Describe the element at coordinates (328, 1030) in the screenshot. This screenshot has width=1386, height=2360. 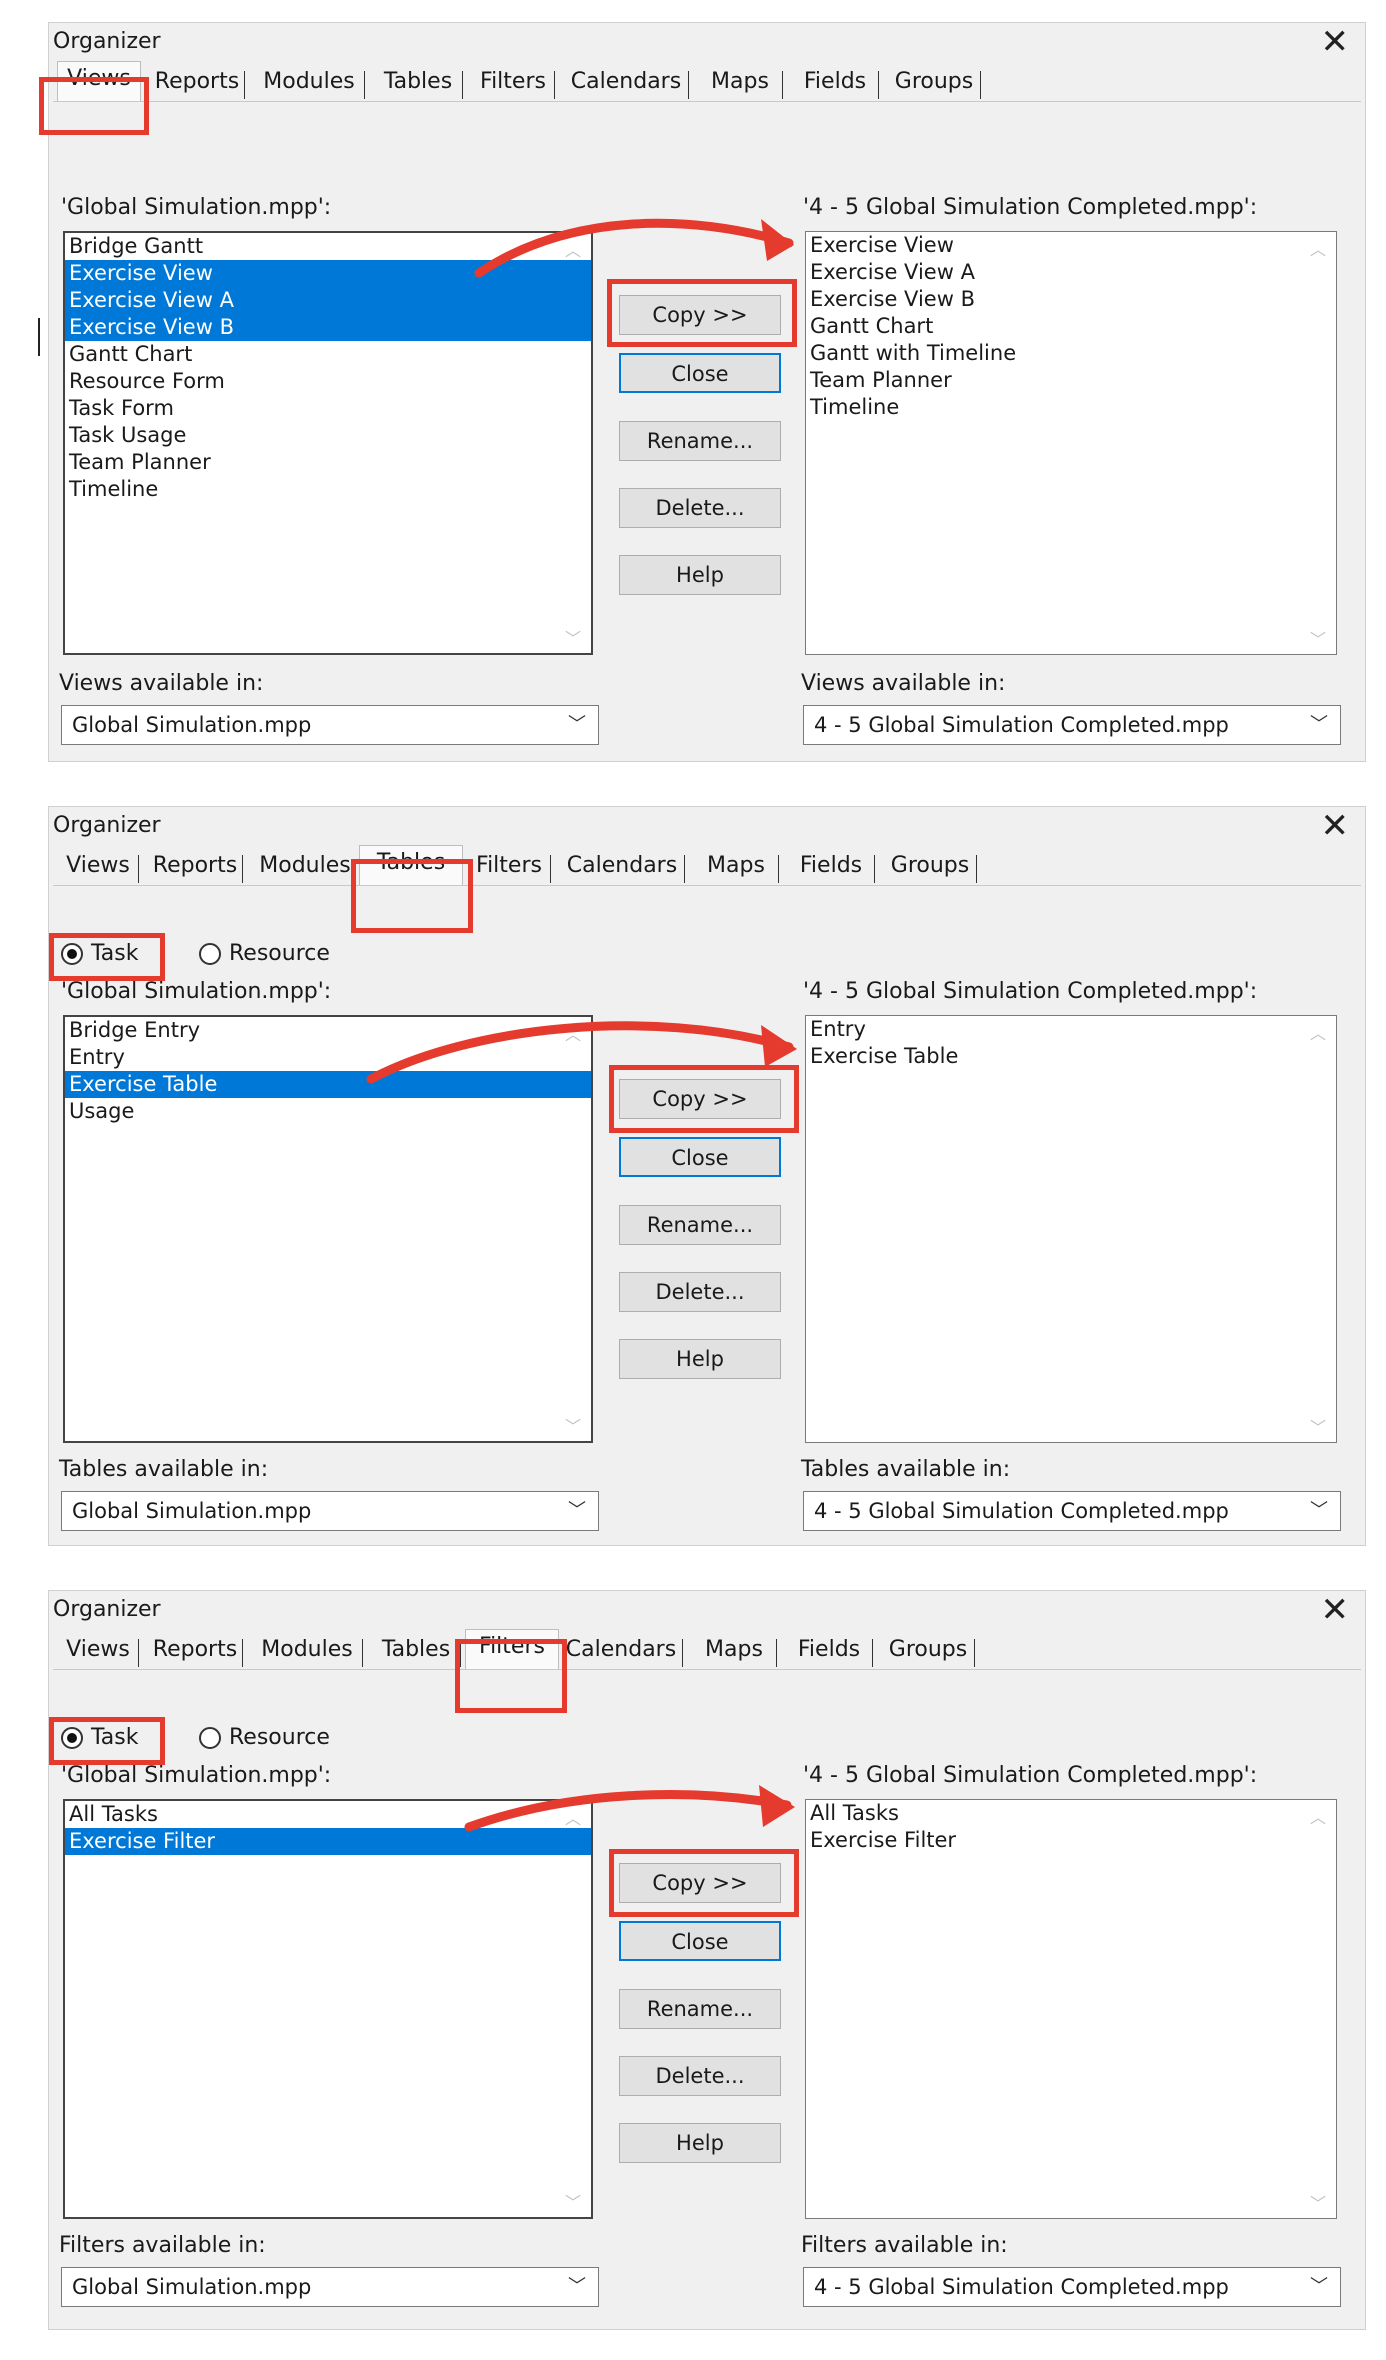
I see `list-item: Bridge Entry` at that location.